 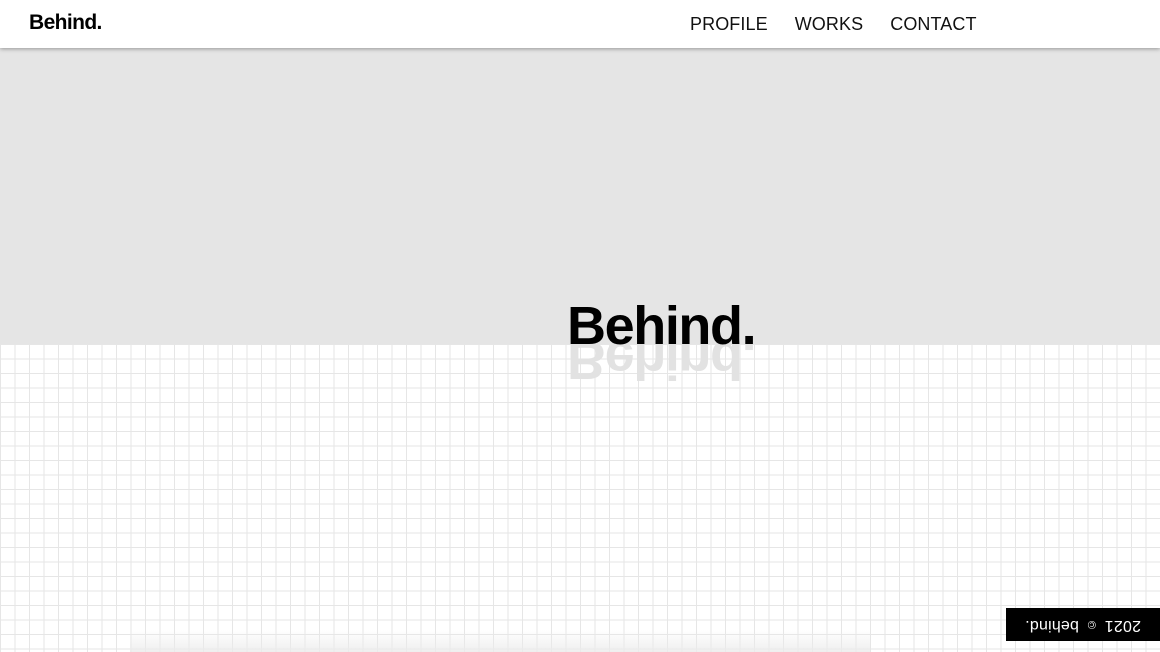 What do you see at coordinates (829, 24) in the screenshot?
I see `nav-link-works: WORKS` at bounding box center [829, 24].